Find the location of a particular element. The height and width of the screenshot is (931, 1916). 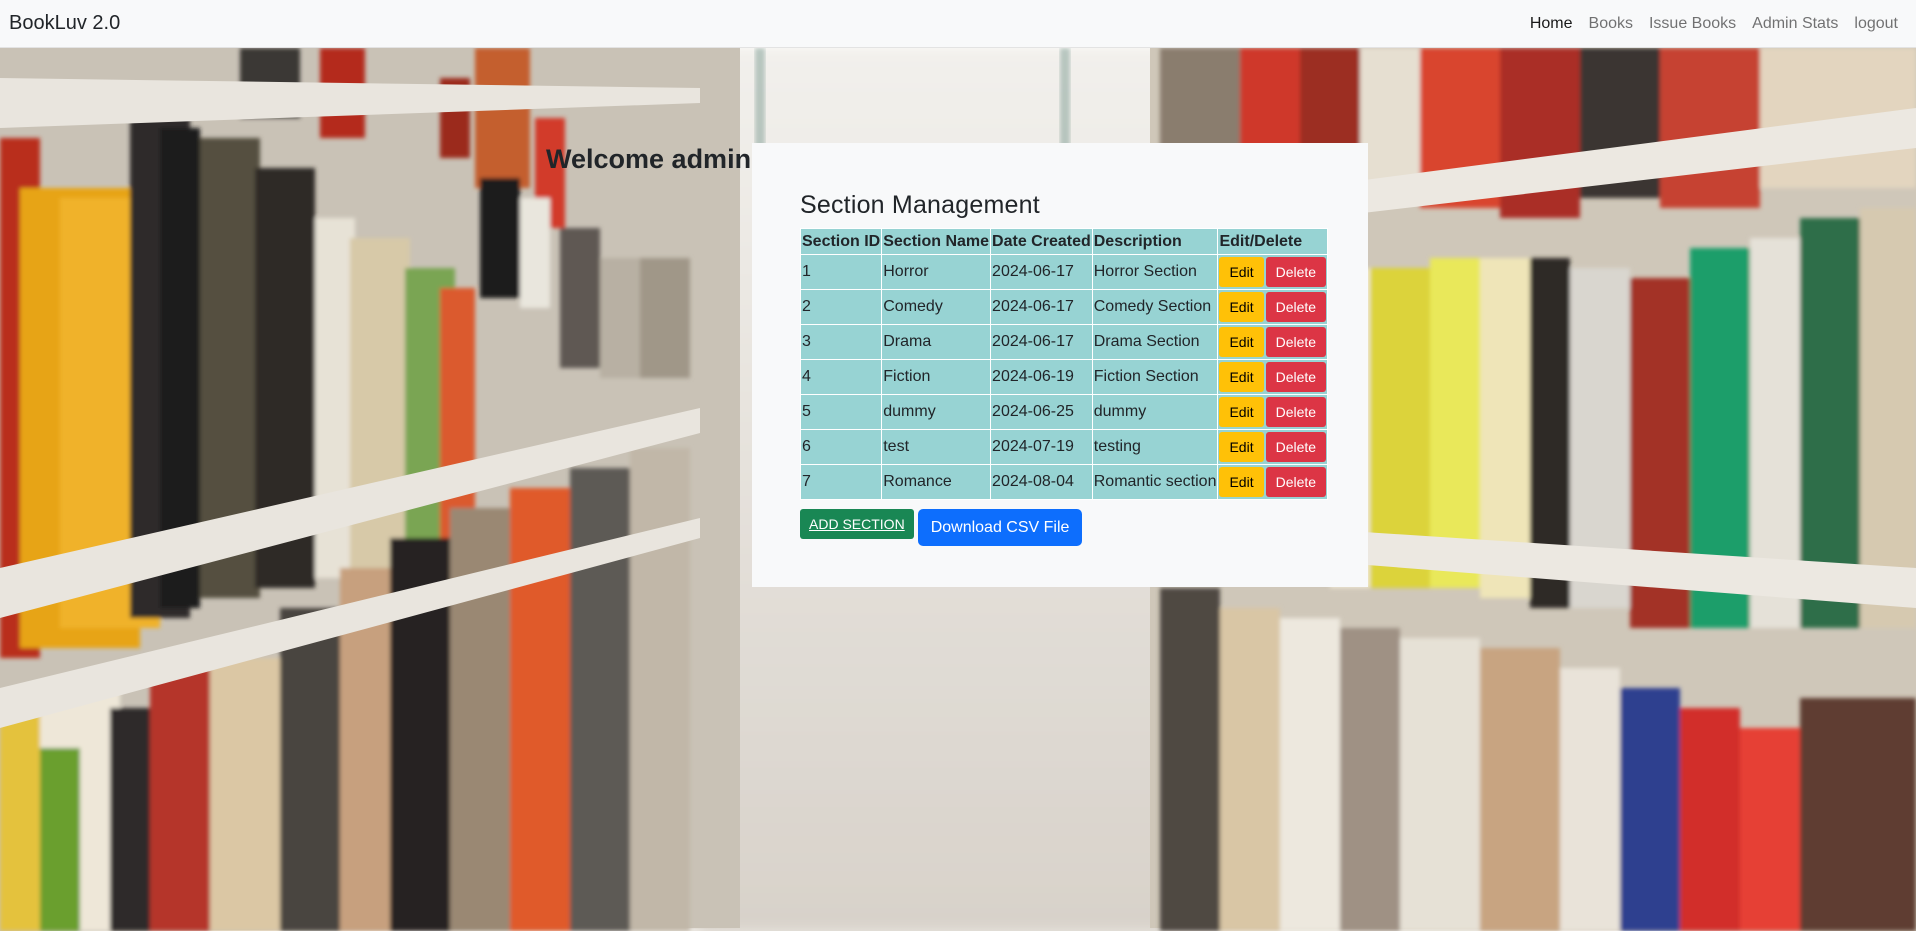

card-title: Section Management is located at coordinates (920, 205).